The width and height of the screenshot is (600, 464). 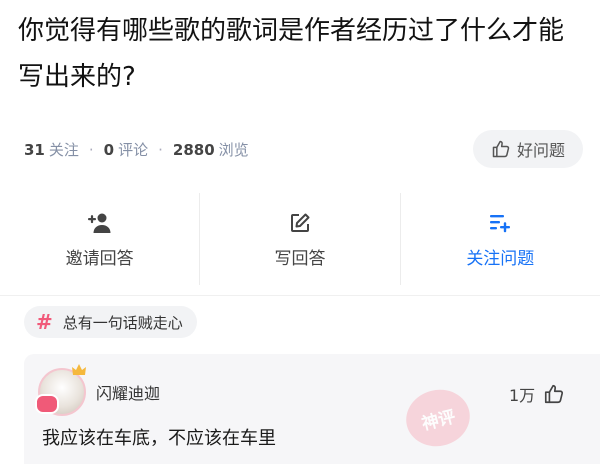 What do you see at coordinates (128, 392) in the screenshot?
I see `author-name: 闪耀迪迦` at bounding box center [128, 392].